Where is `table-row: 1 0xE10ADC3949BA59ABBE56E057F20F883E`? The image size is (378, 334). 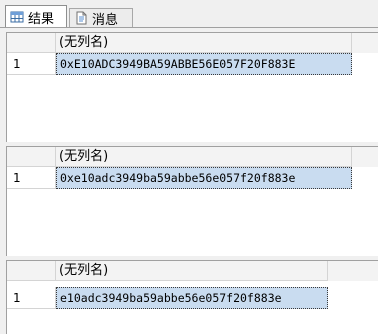 table-row: 1 0xE10ADC3949BA59ABBE56E057F20F883E is located at coordinates (192, 64).